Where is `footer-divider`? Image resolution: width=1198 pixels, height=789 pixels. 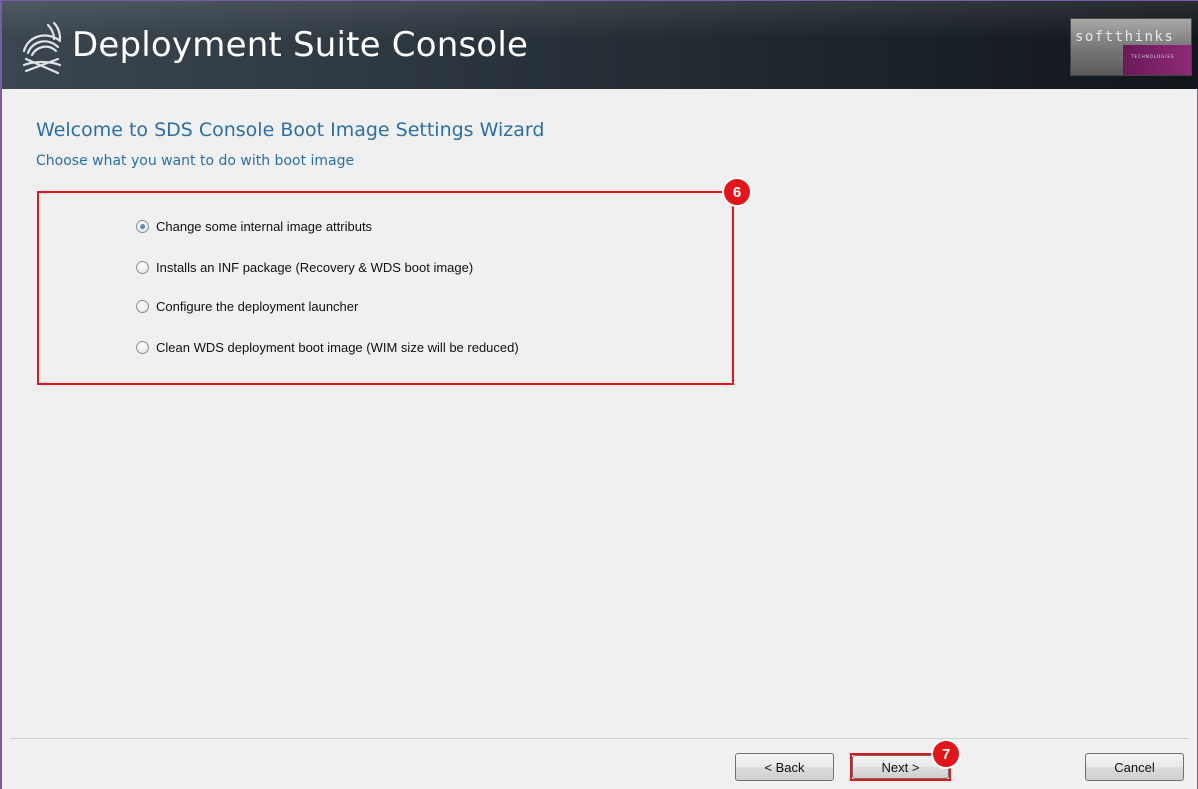
footer-divider is located at coordinates (599, 738).